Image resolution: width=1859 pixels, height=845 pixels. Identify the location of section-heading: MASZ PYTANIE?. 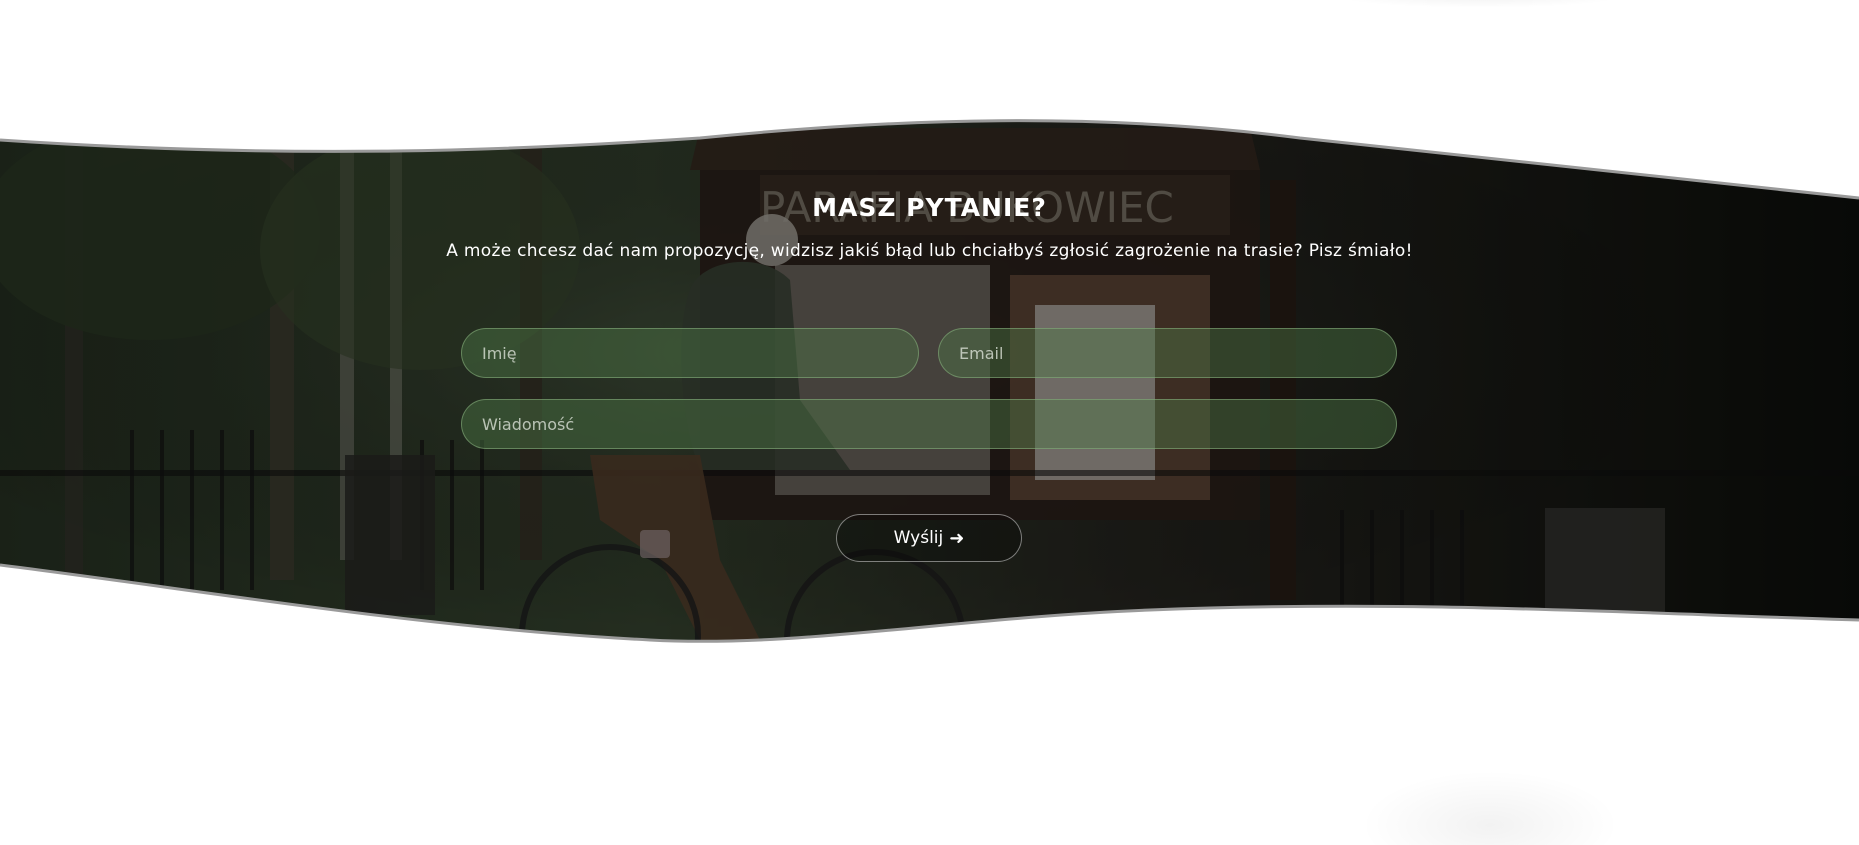
(929, 207).